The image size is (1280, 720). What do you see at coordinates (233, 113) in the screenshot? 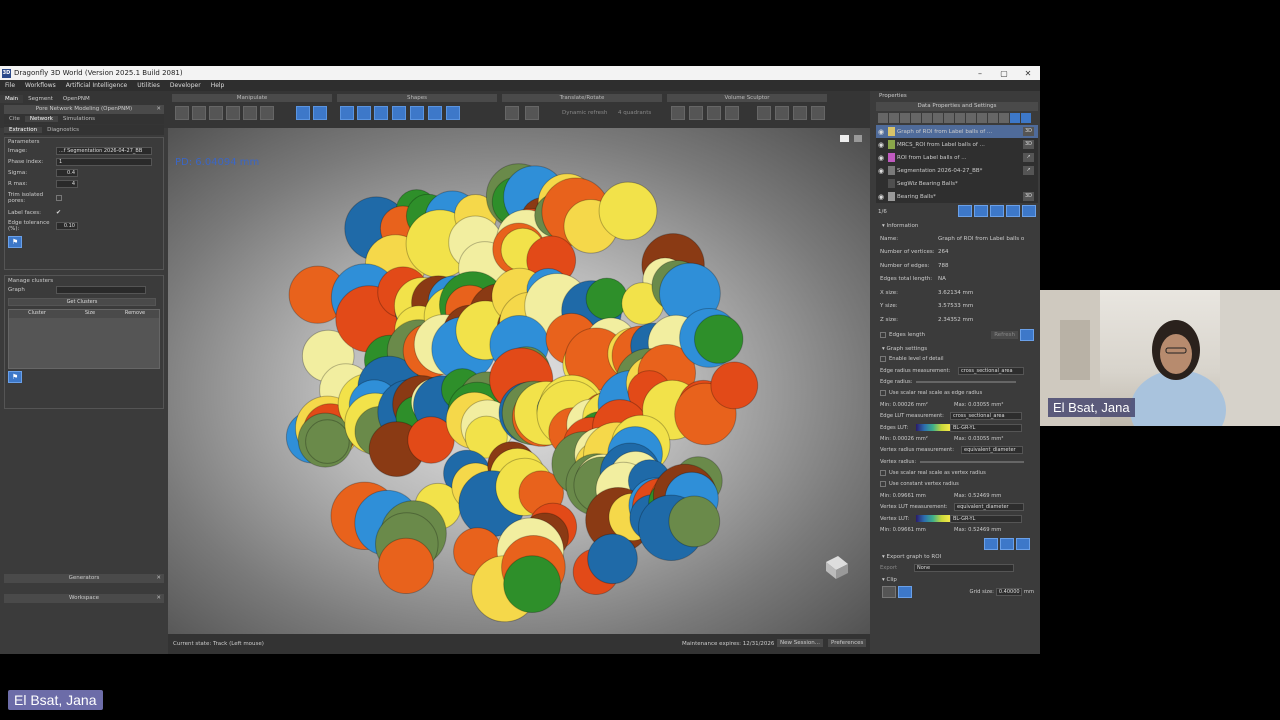
I see `zoom-tool-icon` at bounding box center [233, 113].